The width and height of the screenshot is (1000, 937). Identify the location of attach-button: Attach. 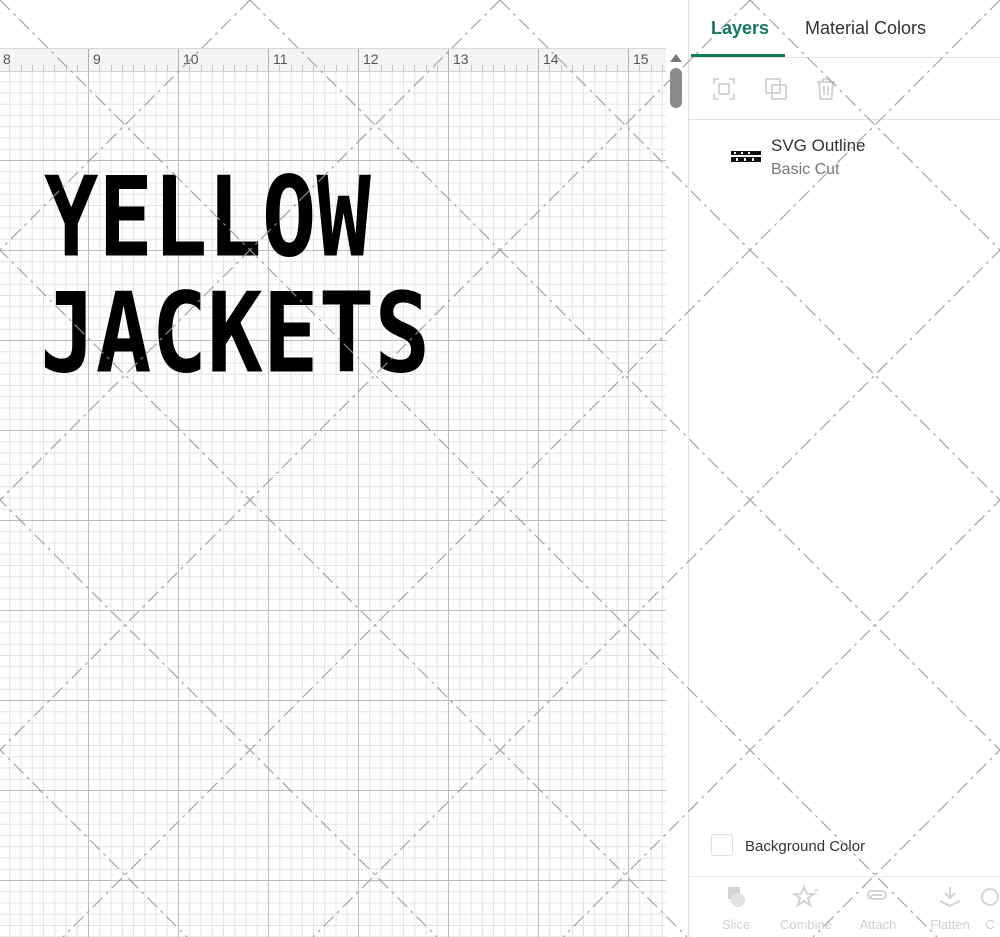
(878, 908).